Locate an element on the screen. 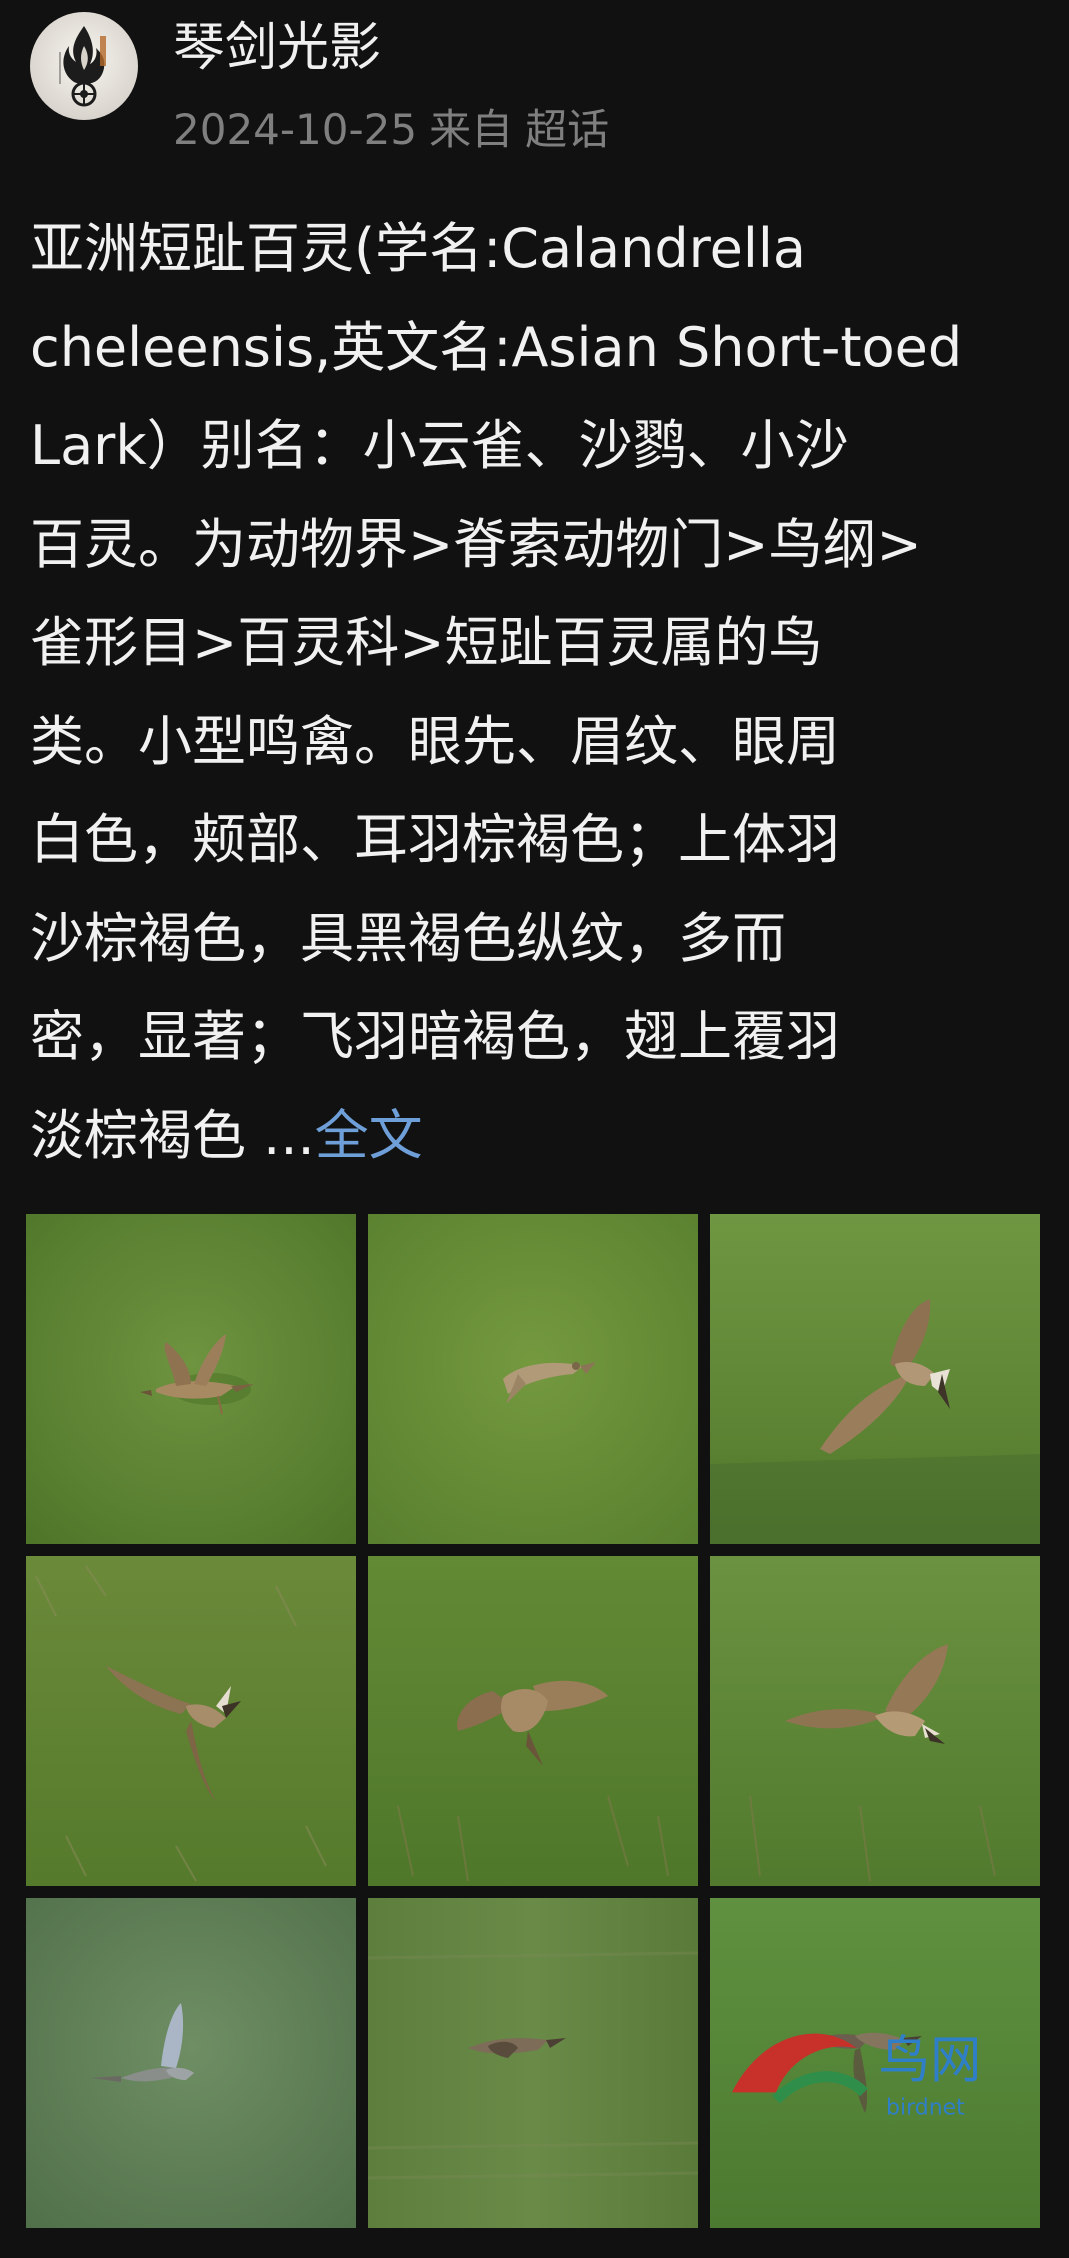 The width and height of the screenshot is (1069, 2258). source-prefix: 来自 is located at coordinates (471, 129).